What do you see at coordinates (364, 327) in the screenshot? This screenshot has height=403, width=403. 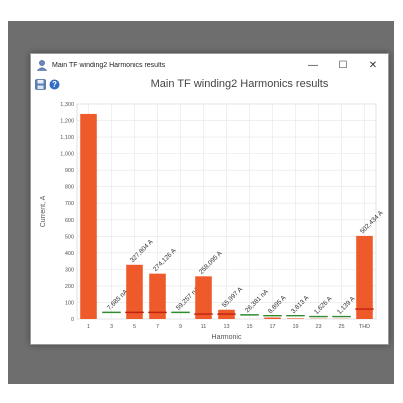 I see `x-tick-label: THD` at bounding box center [364, 327].